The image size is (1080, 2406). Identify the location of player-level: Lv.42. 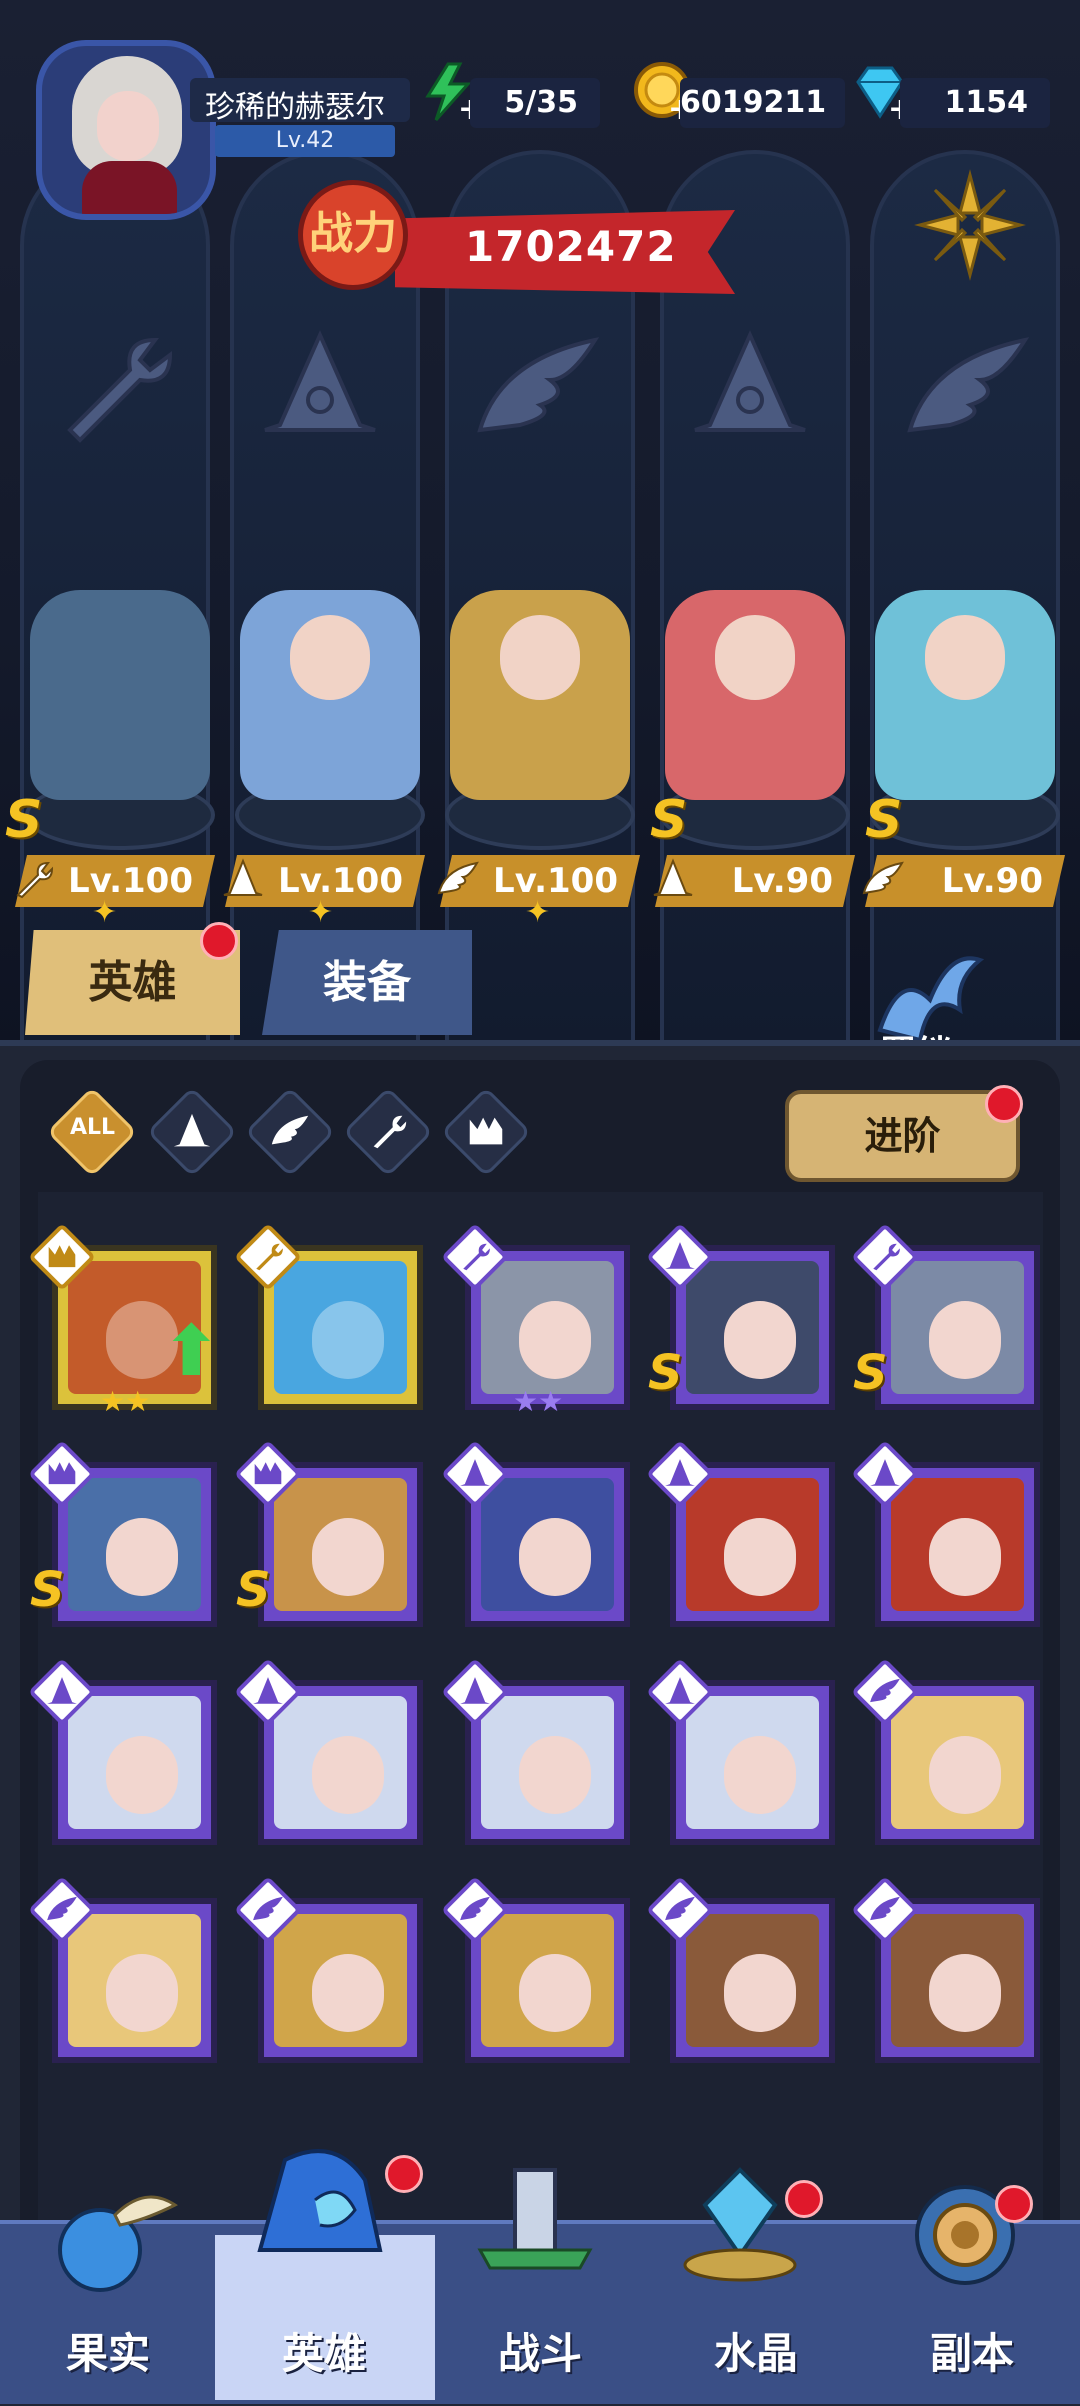
(305, 141).